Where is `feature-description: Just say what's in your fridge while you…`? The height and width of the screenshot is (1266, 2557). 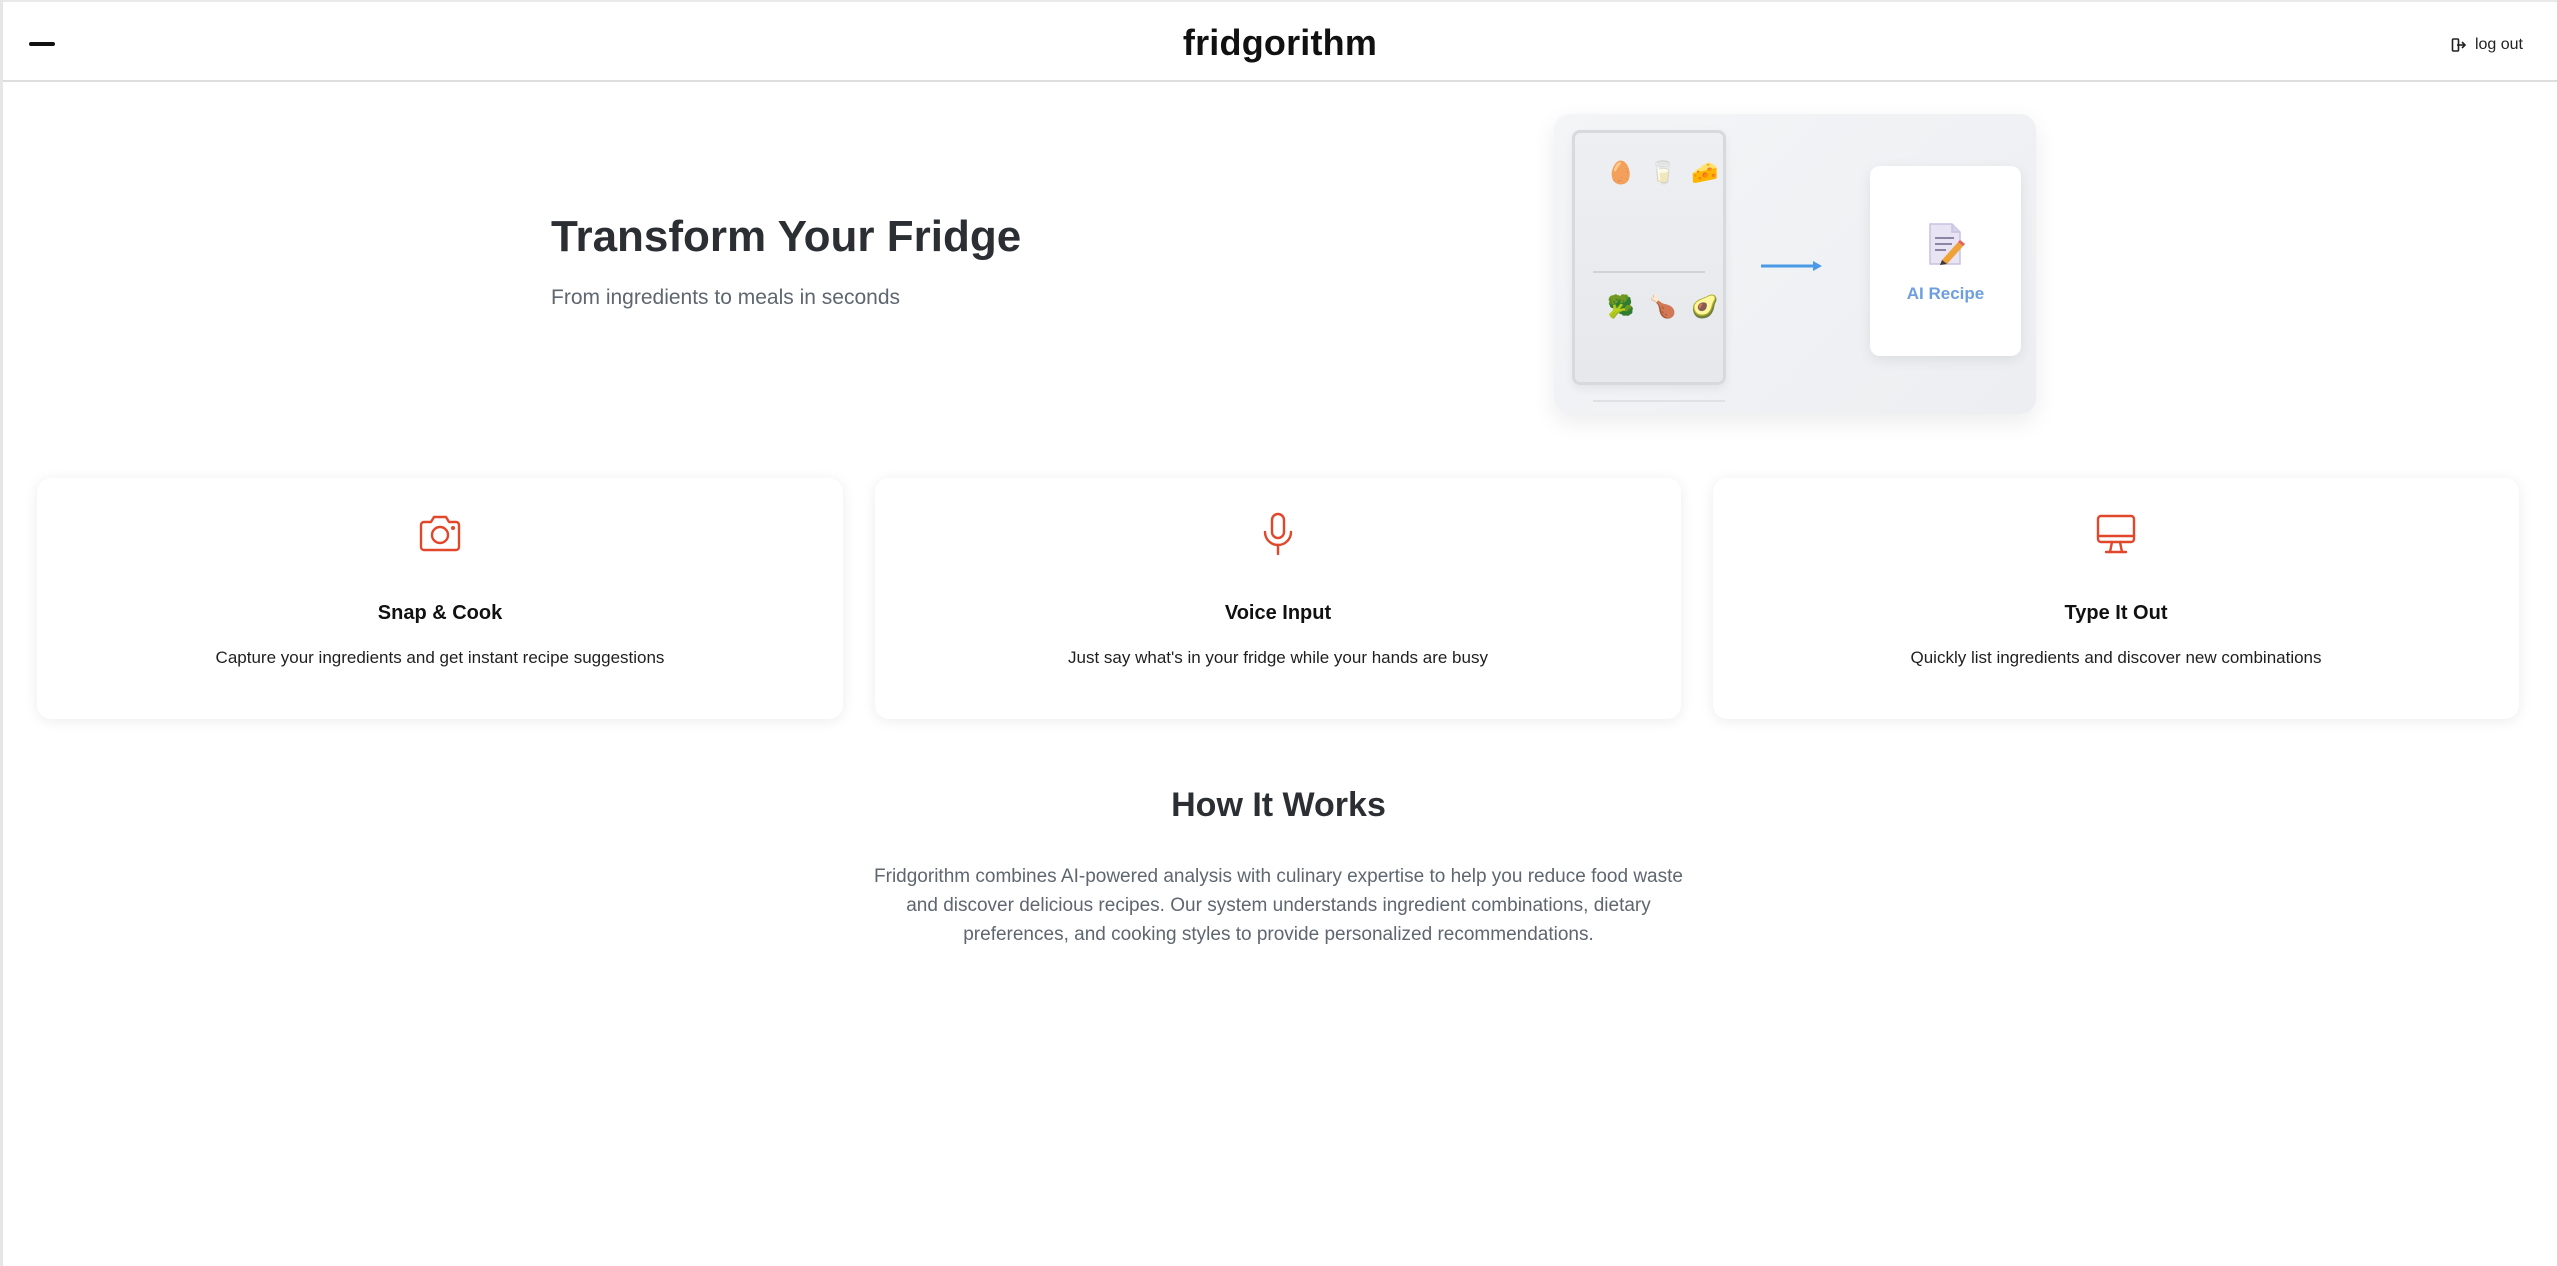
feature-description: Just say what's in your fridge while you… is located at coordinates (1278, 657).